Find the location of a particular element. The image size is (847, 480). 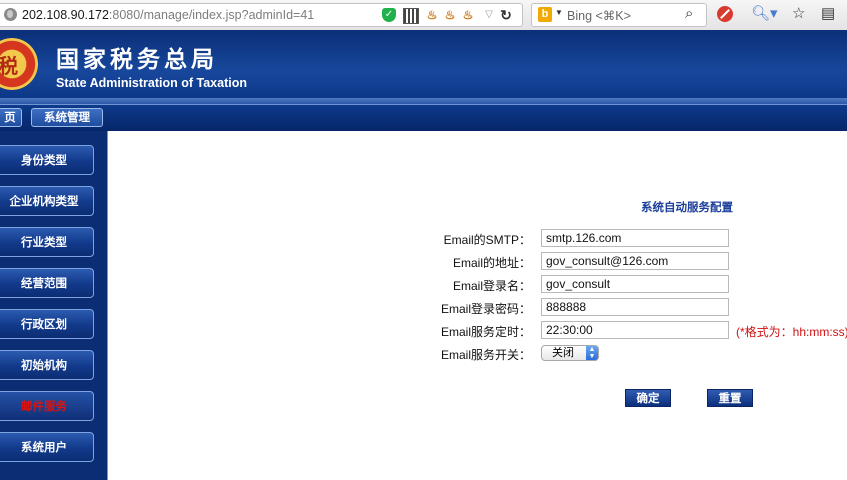

top-nav: 页 系统管理 is located at coordinates (423, 117).